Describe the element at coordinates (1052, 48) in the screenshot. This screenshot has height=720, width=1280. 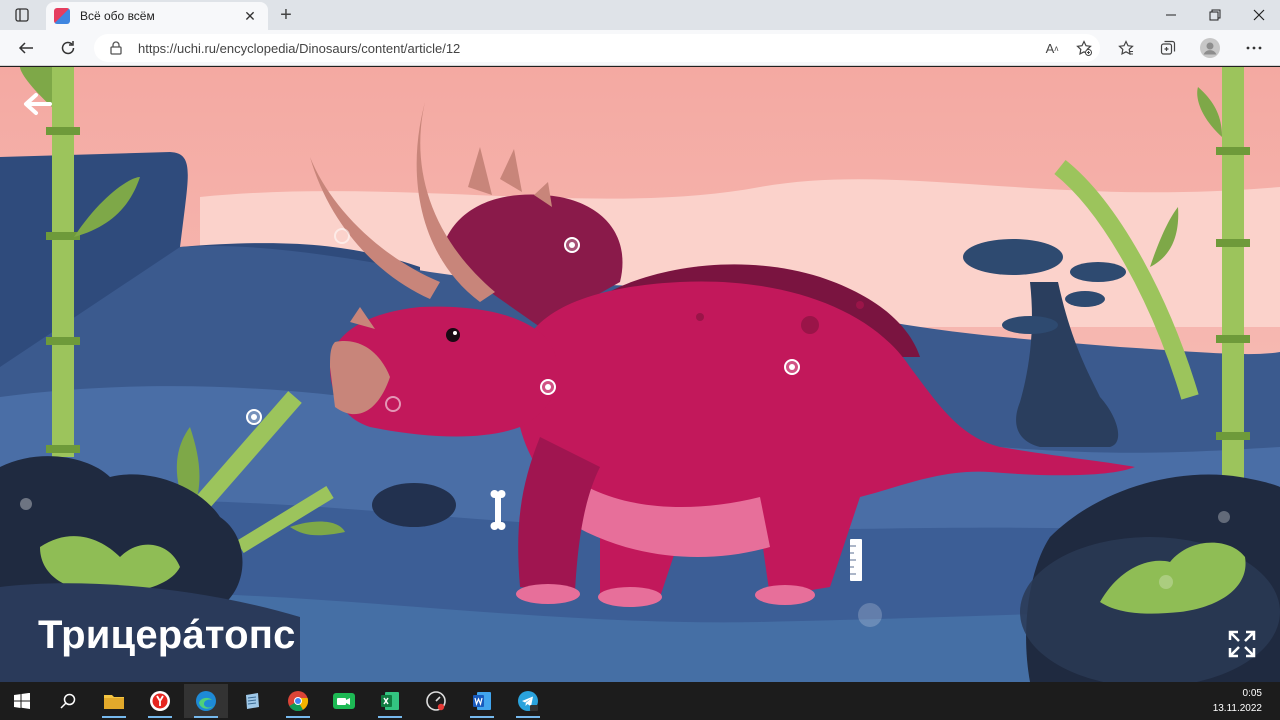
I see `read-aloud-icon: Aʌ` at that location.